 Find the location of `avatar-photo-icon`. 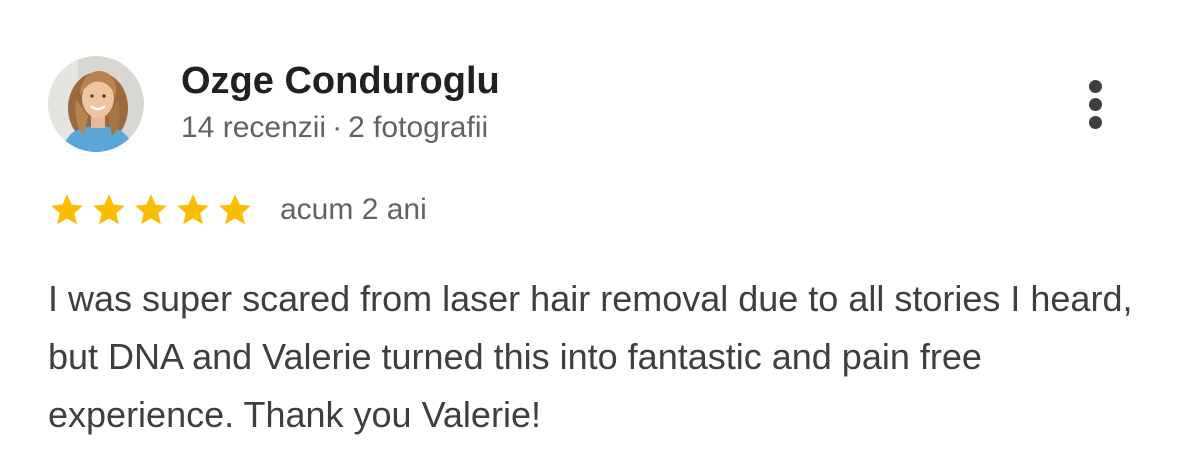

avatar-photo-icon is located at coordinates (96, 104).